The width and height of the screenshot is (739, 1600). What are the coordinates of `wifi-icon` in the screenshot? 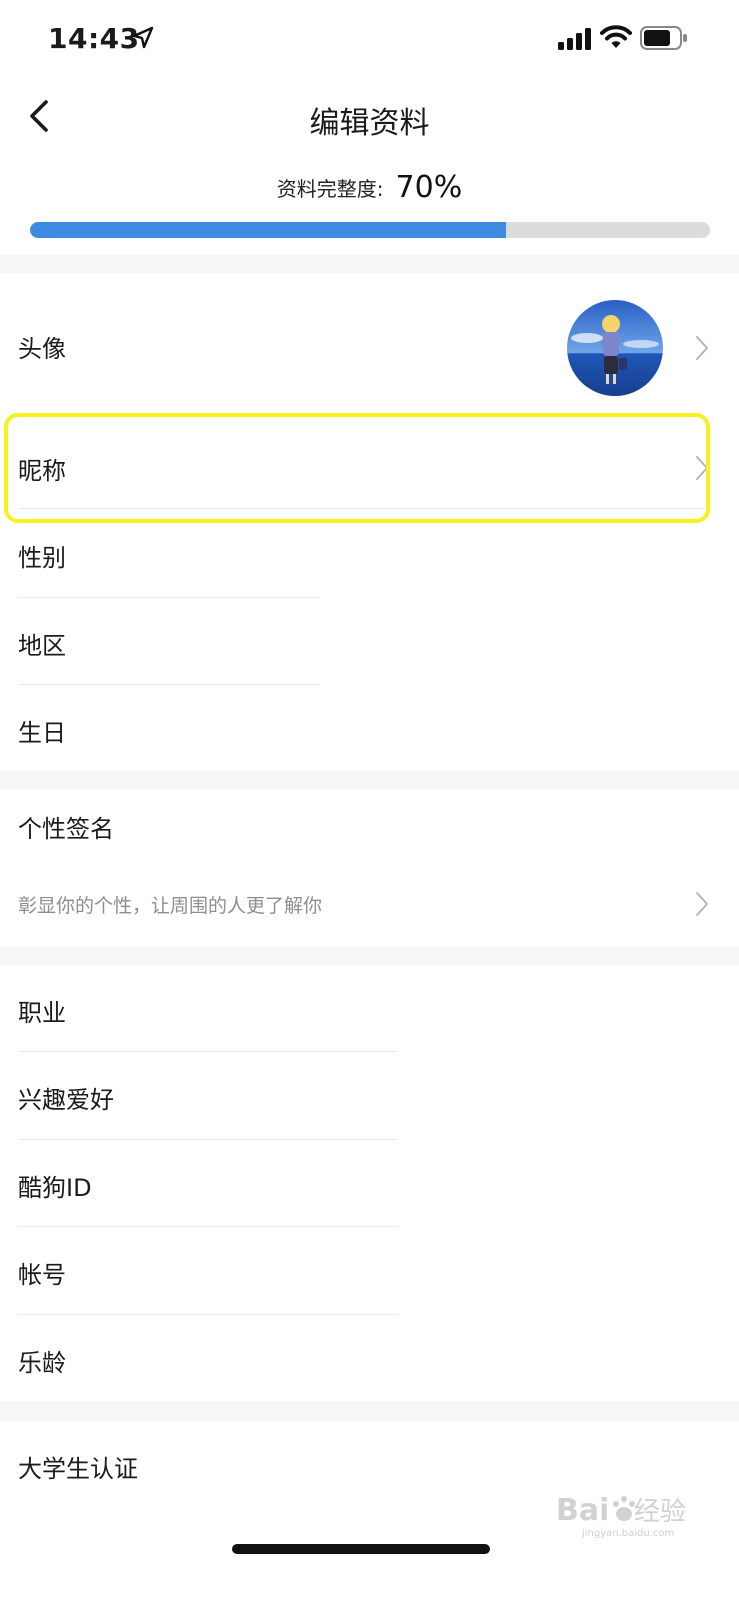 It's located at (616, 36).